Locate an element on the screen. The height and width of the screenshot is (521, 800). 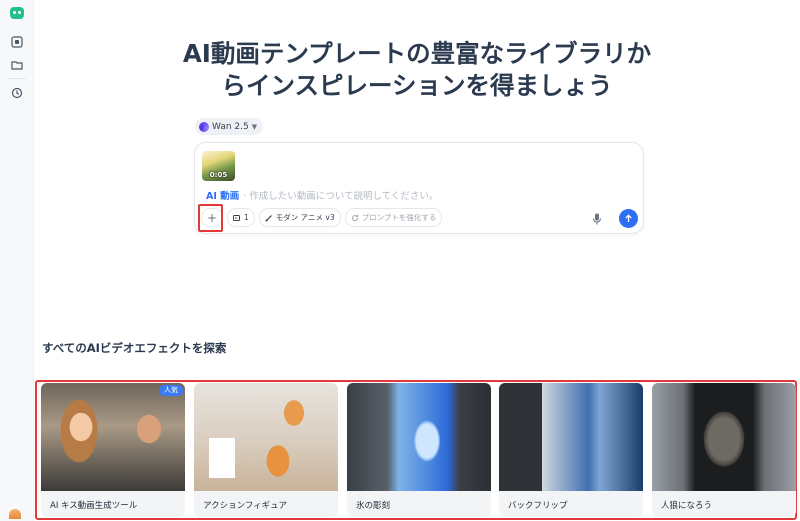
new-create-icon is located at coordinates (17, 42).